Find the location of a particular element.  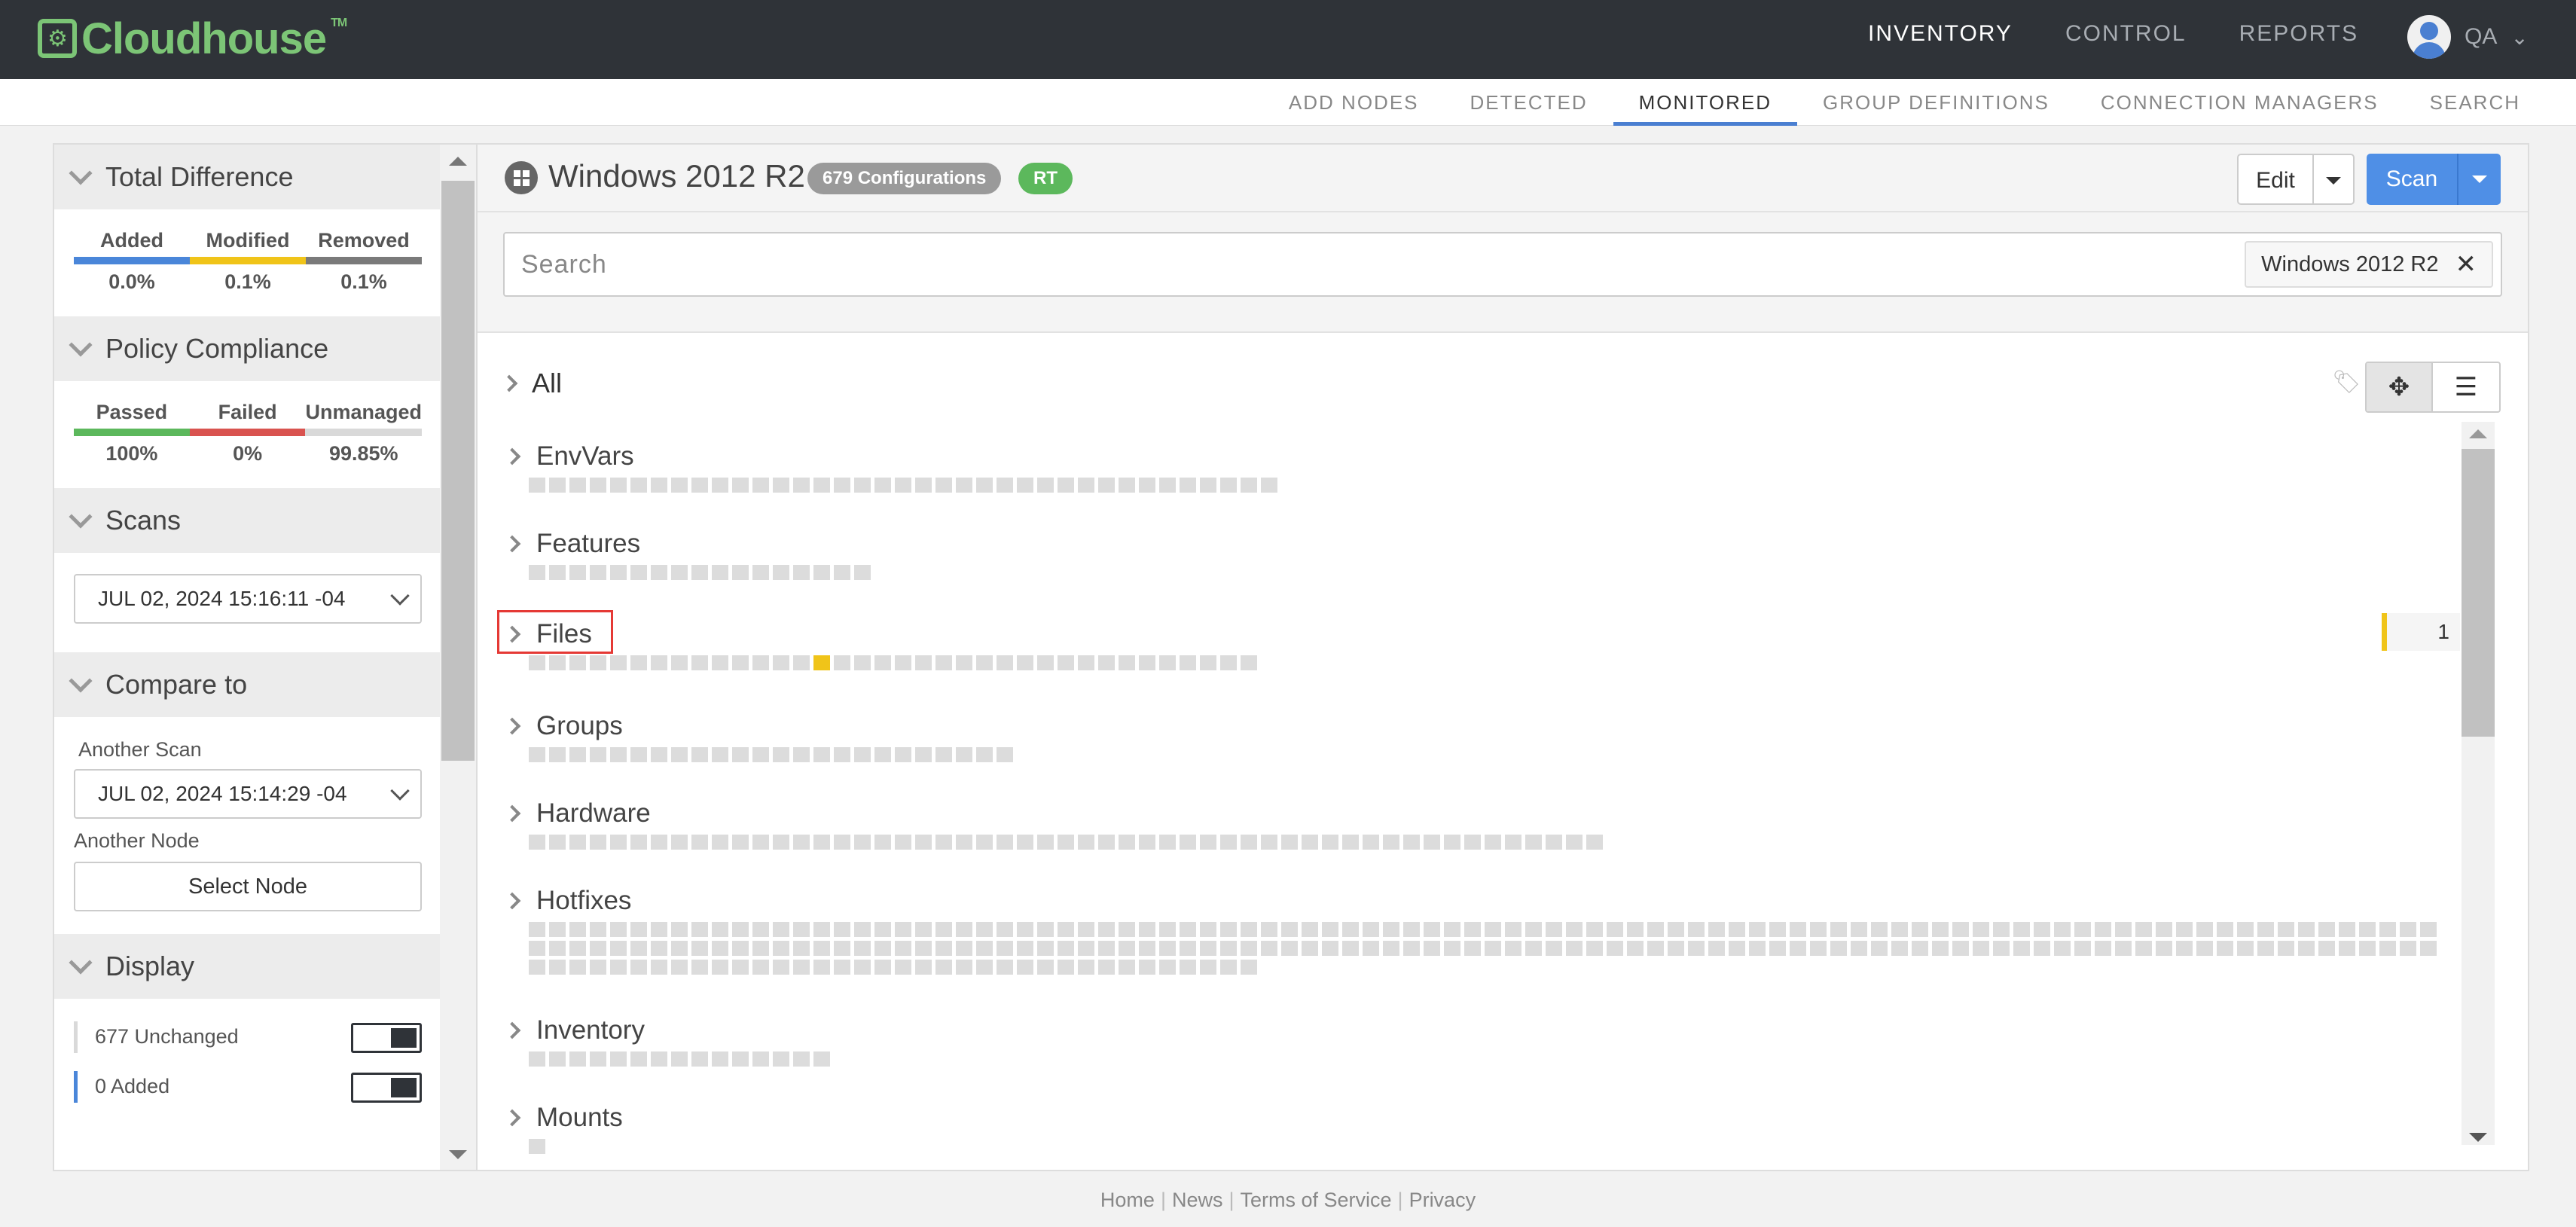

sidebar-scrollbar is located at coordinates (458, 657).